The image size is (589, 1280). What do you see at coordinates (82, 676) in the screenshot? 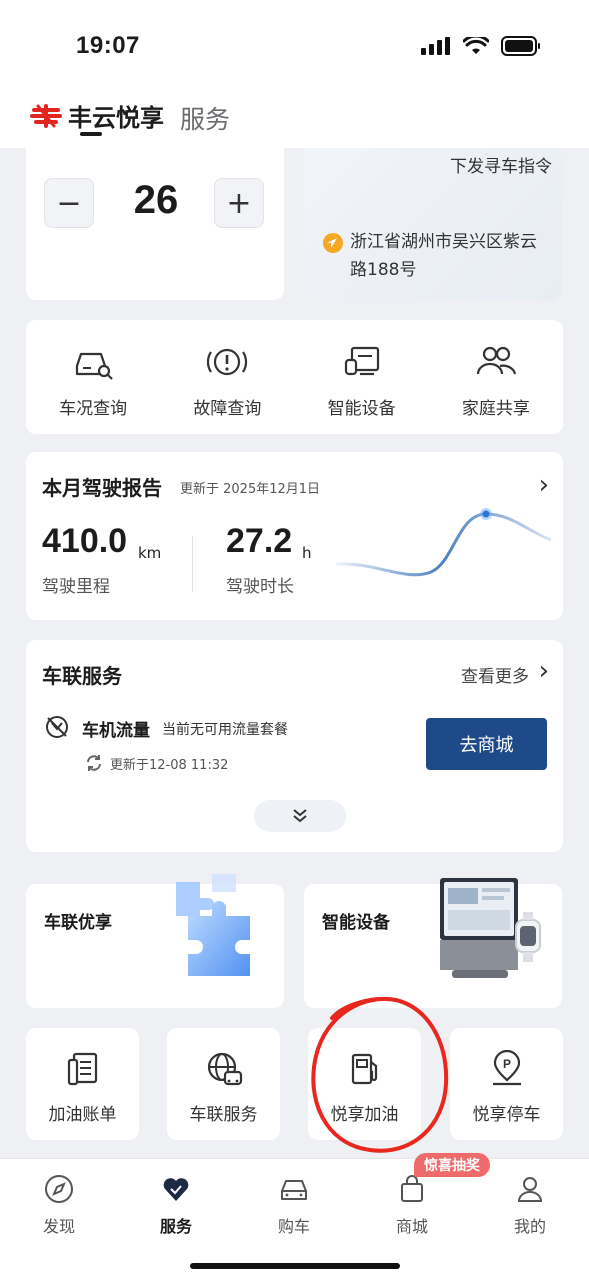
I see `telematics-title: 车联服务` at bounding box center [82, 676].